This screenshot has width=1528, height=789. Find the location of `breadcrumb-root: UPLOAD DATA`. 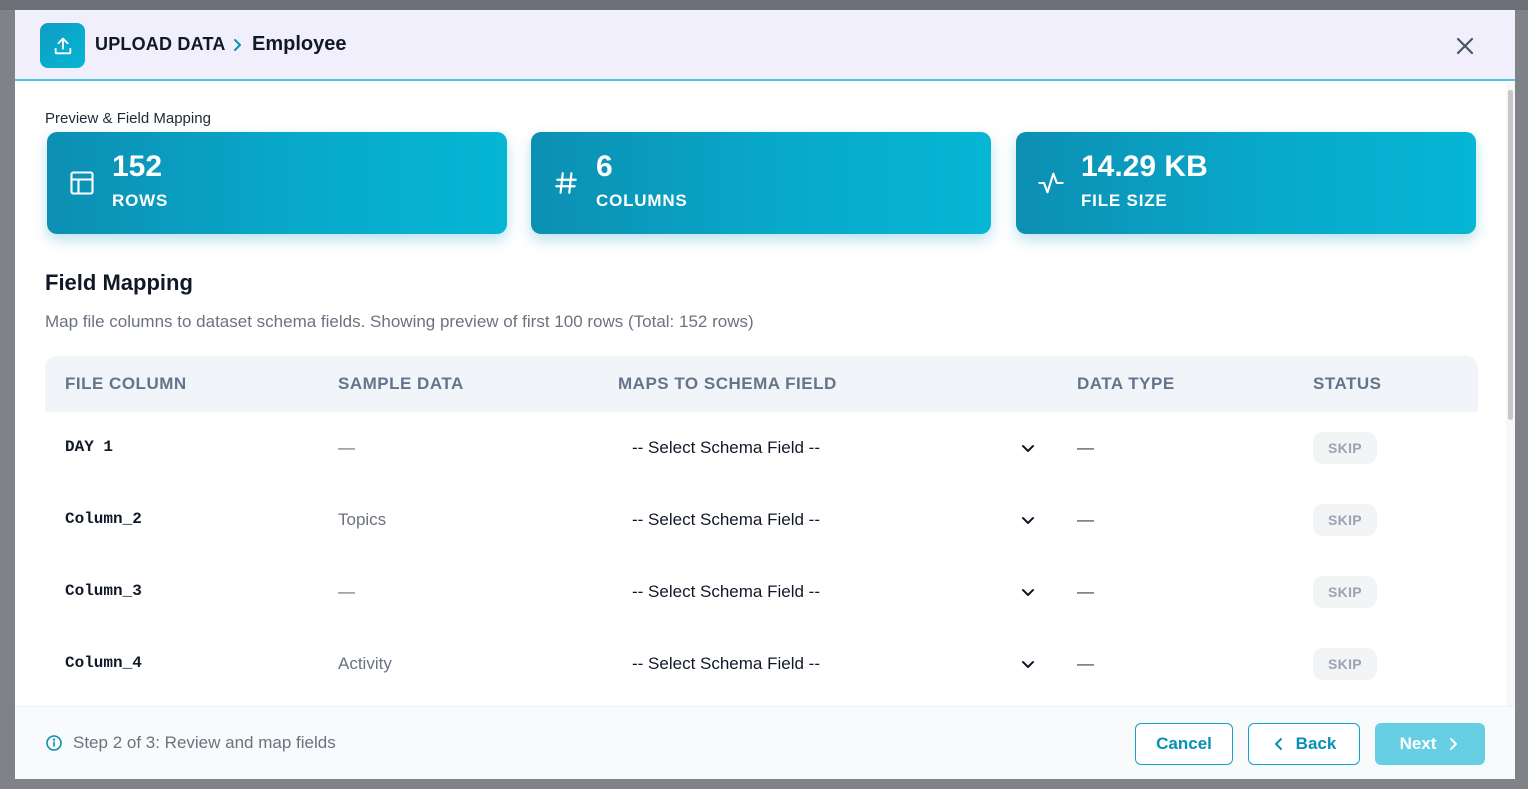

breadcrumb-root: UPLOAD DATA is located at coordinates (160, 44).